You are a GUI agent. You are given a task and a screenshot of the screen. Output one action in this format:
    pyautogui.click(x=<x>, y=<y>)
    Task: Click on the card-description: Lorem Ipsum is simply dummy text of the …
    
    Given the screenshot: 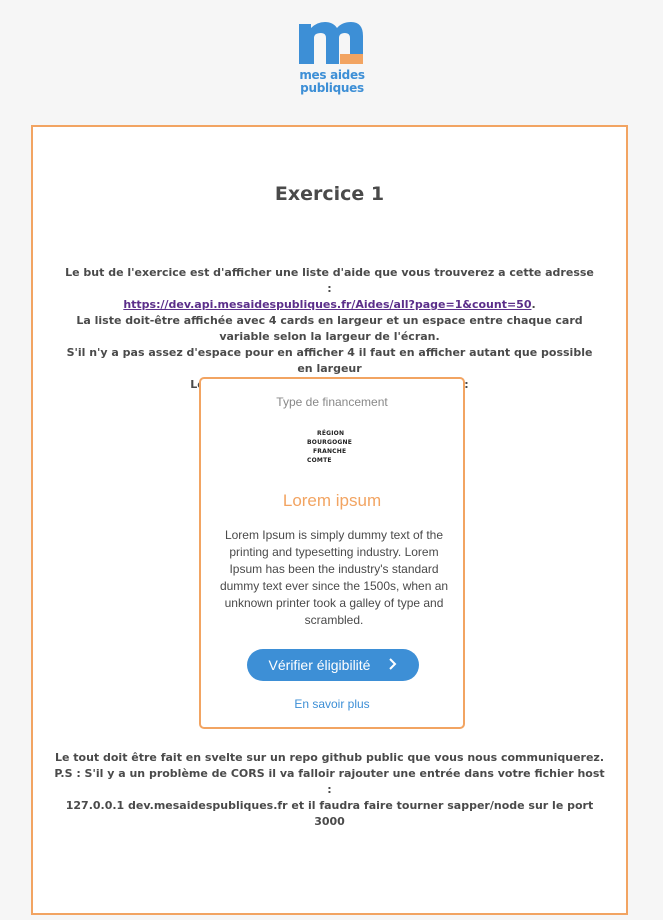 What is the action you would take?
    pyautogui.click(x=334, y=577)
    